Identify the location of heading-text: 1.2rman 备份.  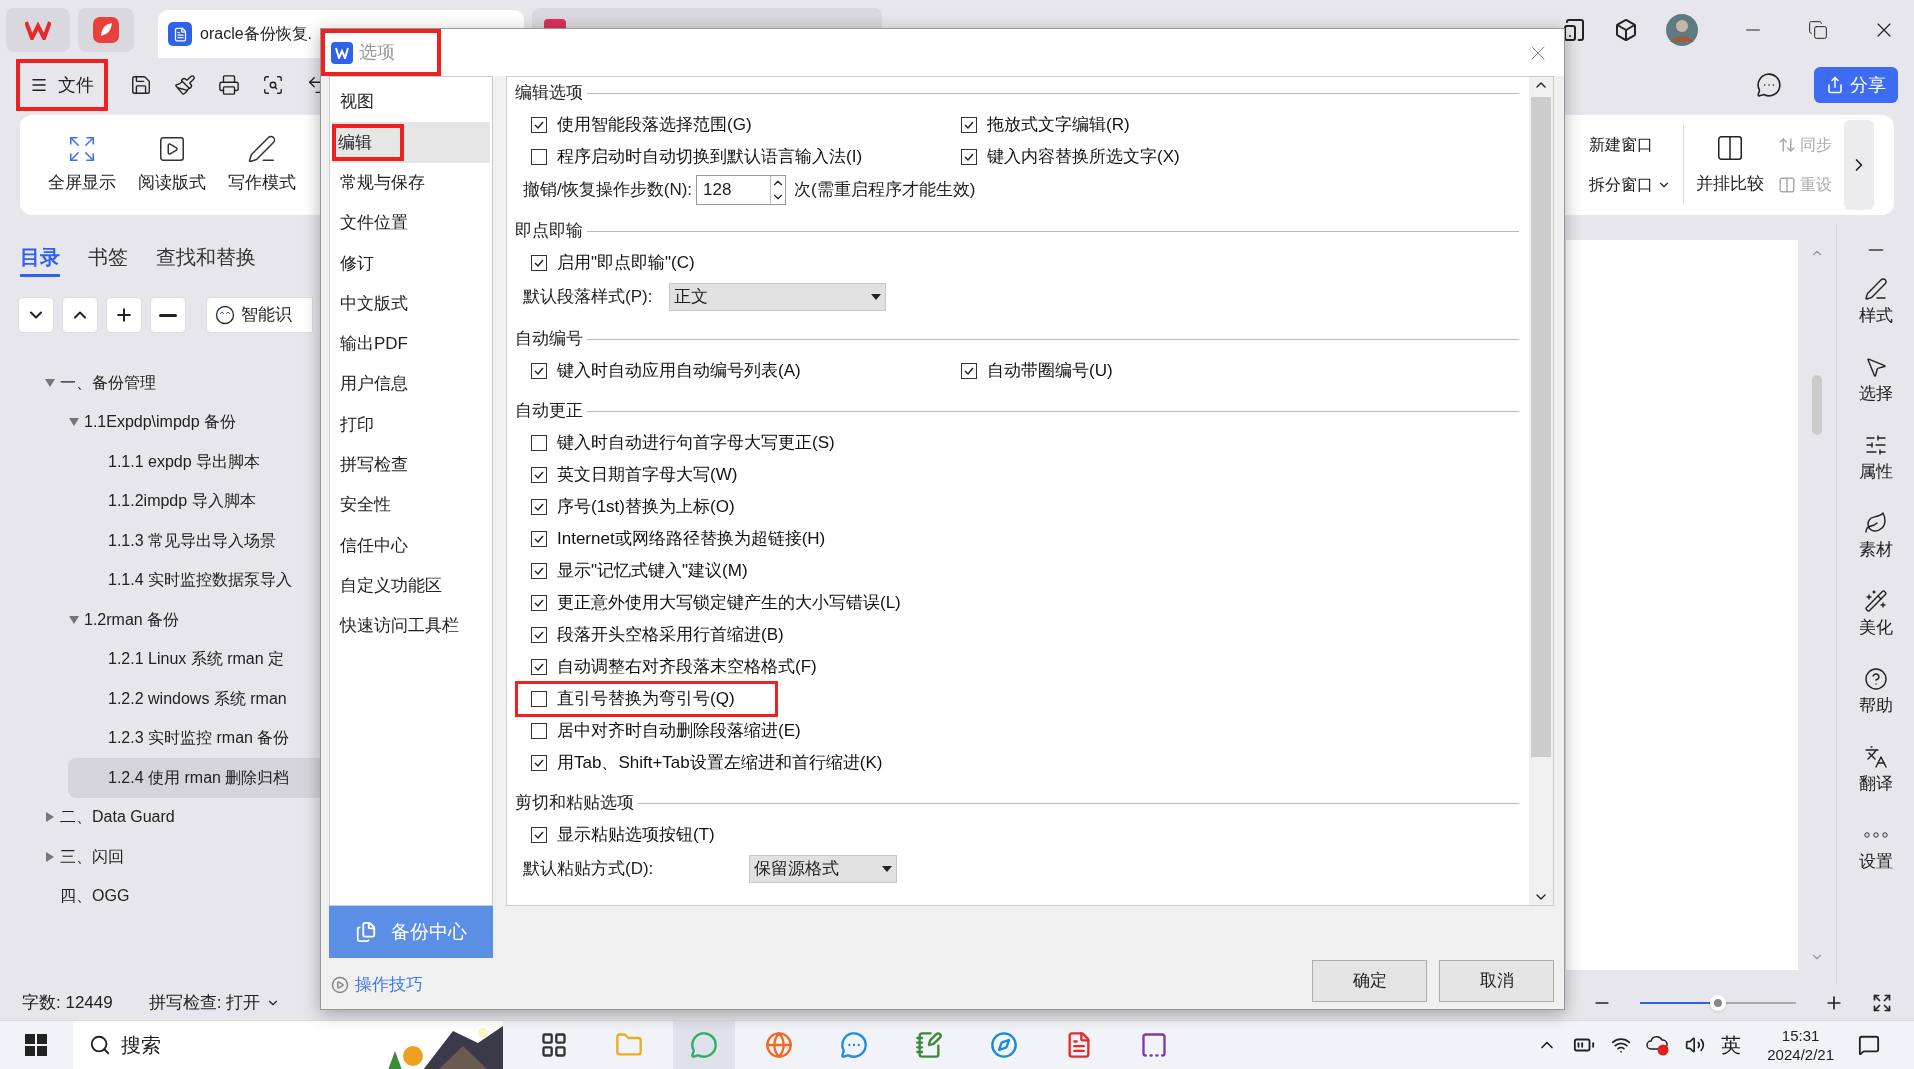
(132, 619).